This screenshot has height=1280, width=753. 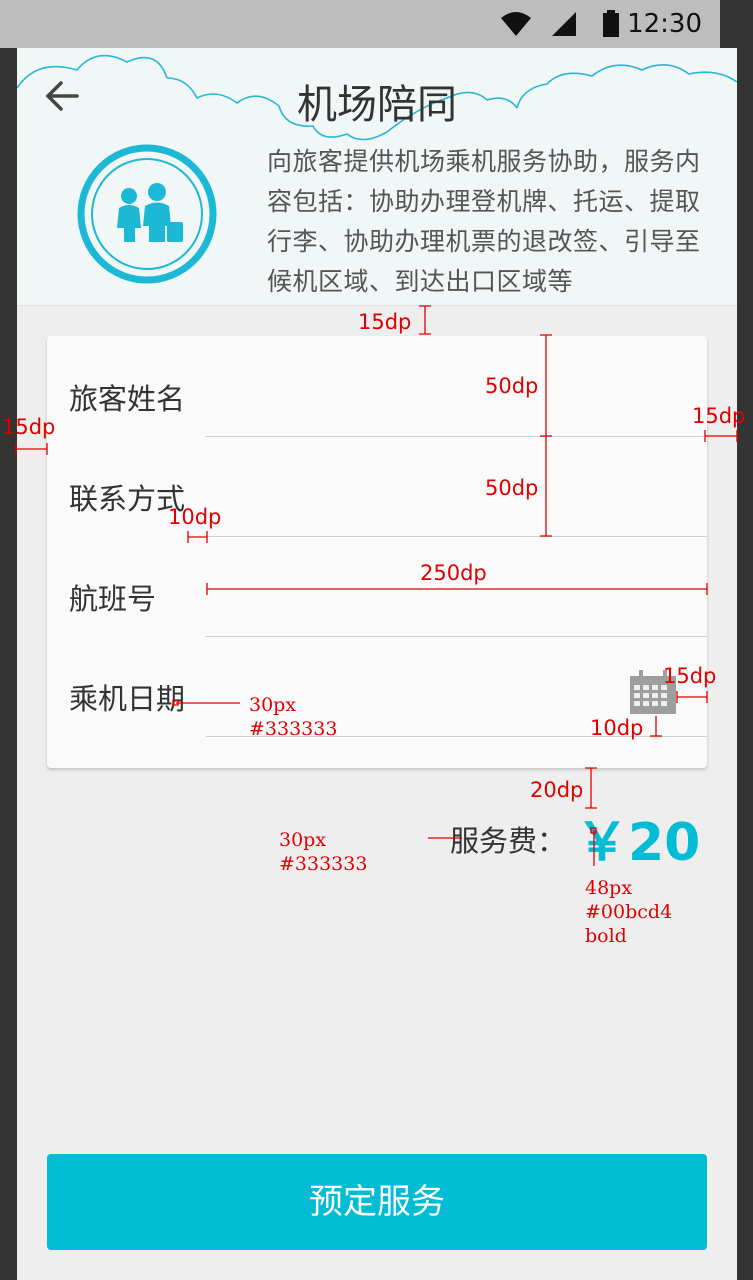 I want to click on flight-number-input, so click(x=456, y=586).